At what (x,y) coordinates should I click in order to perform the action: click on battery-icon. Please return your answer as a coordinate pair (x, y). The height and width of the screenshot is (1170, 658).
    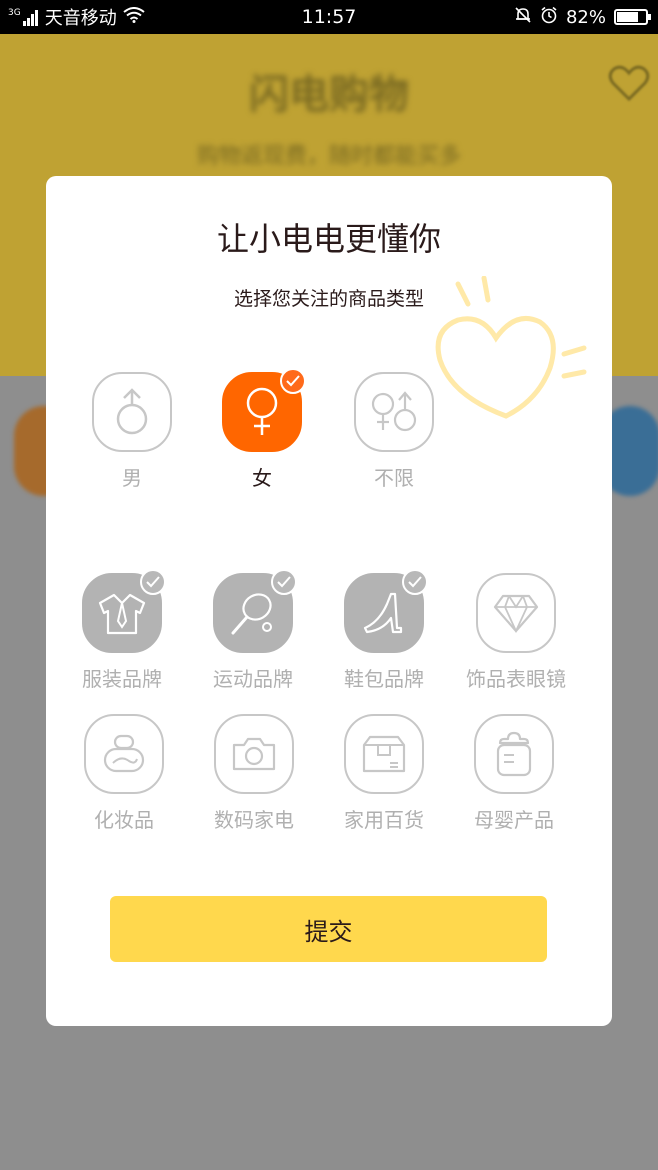
    Looking at the image, I should click on (632, 17).